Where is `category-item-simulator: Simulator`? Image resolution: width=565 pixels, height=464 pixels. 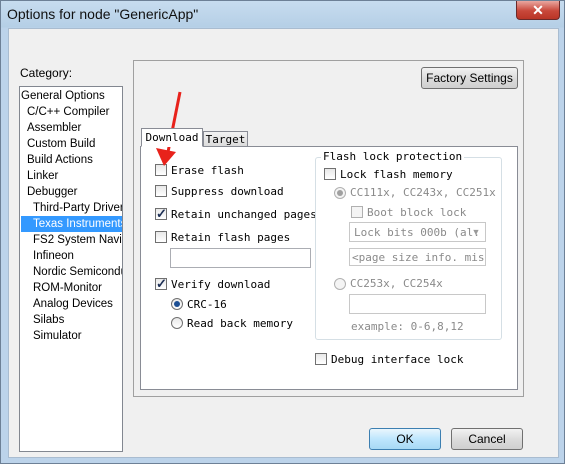
category-item-simulator: Simulator is located at coordinates (57, 336).